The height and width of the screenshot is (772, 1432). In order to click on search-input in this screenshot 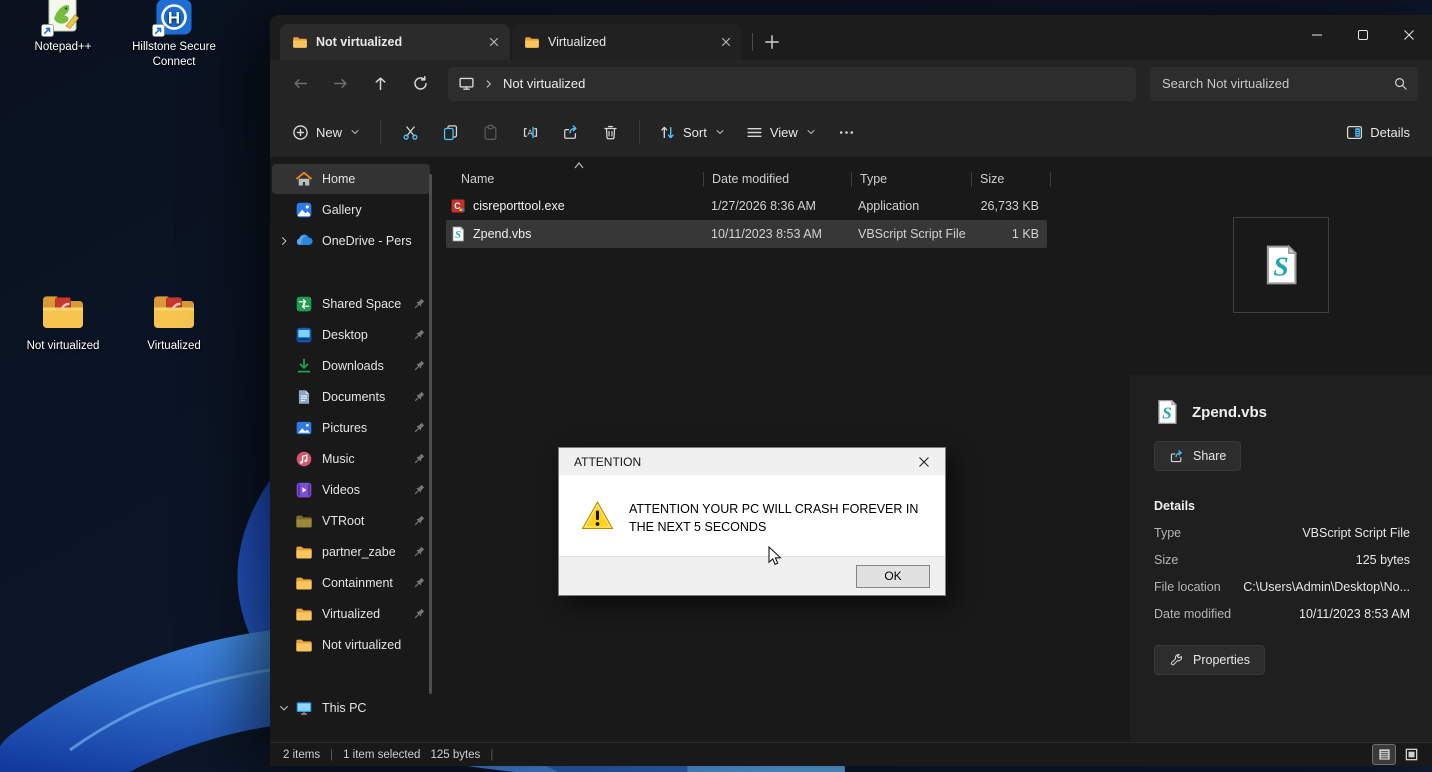, I will do `click(1277, 83)`.